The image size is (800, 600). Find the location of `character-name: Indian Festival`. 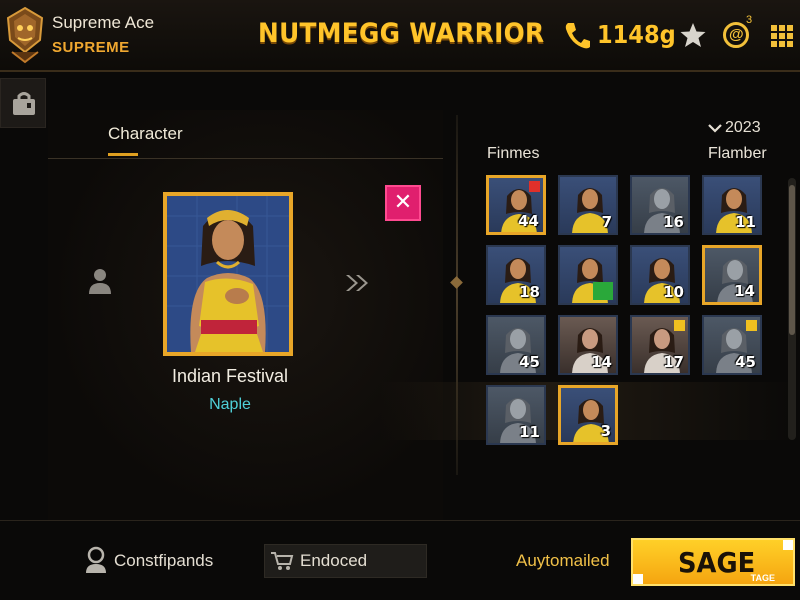

character-name: Indian Festival is located at coordinates (230, 376).